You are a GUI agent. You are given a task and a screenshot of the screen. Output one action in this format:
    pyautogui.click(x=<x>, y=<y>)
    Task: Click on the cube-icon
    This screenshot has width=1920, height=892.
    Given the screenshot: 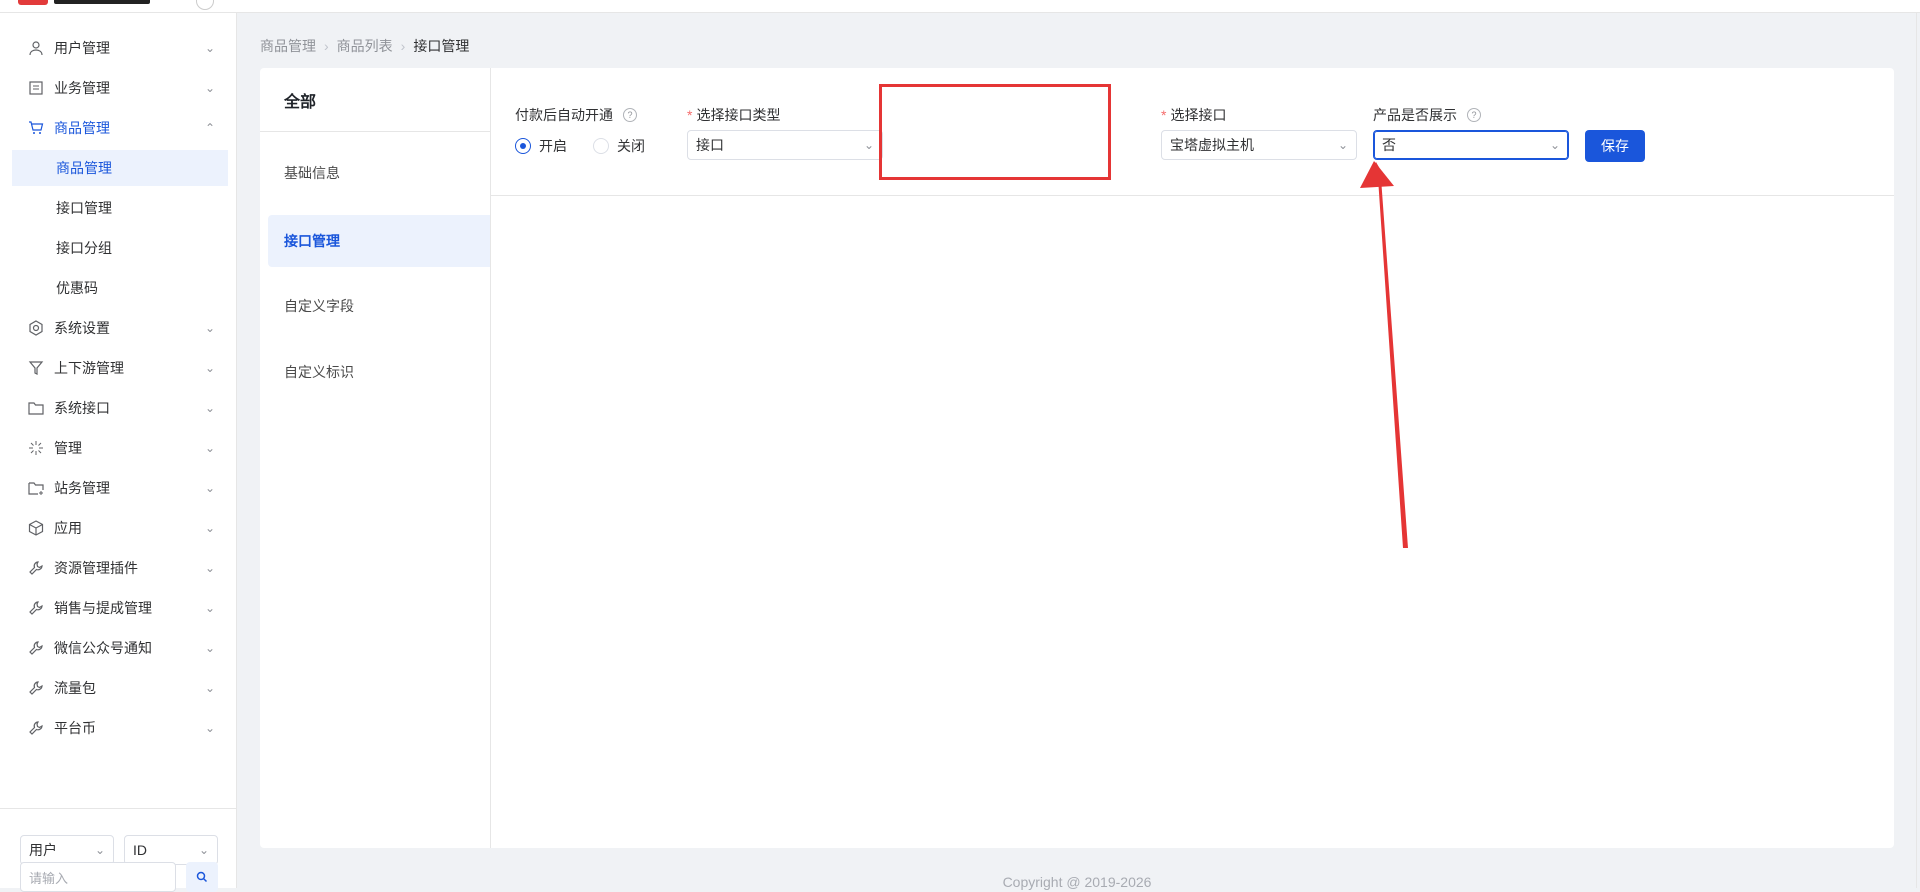 What is the action you would take?
    pyautogui.click(x=36, y=528)
    